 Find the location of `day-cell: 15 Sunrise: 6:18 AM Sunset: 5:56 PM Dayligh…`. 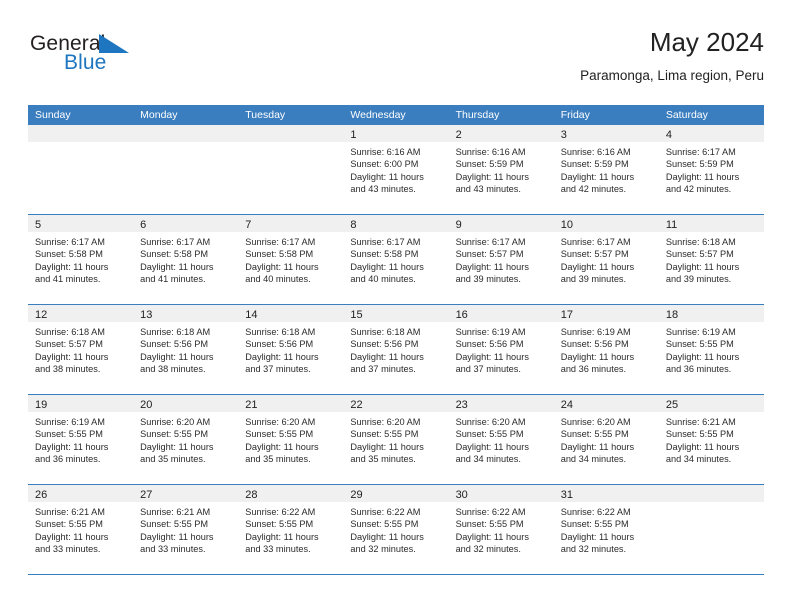

day-cell: 15 Sunrise: 6:18 AM Sunset: 5:56 PM Dayligh… is located at coordinates (396, 349).